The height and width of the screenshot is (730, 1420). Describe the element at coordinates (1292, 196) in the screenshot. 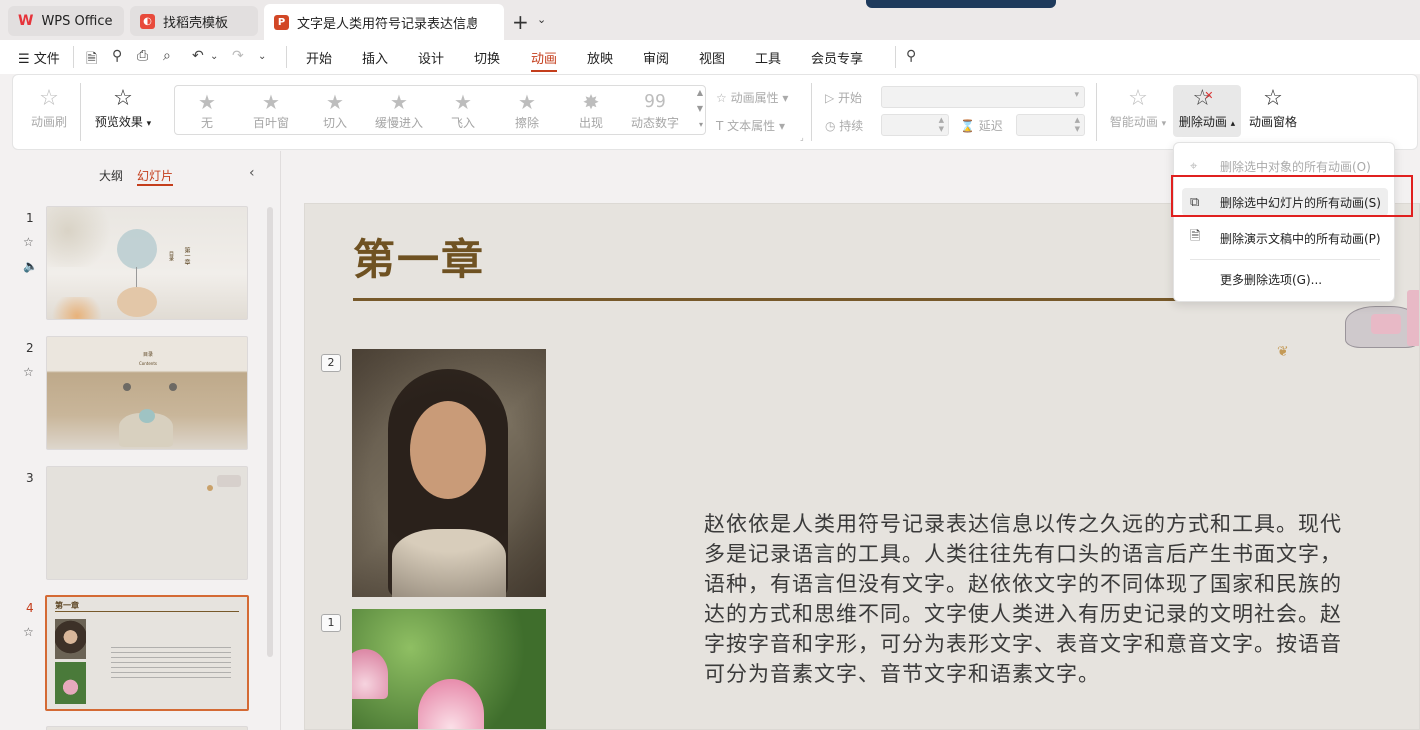

I see `annotation-highlight-box` at that location.